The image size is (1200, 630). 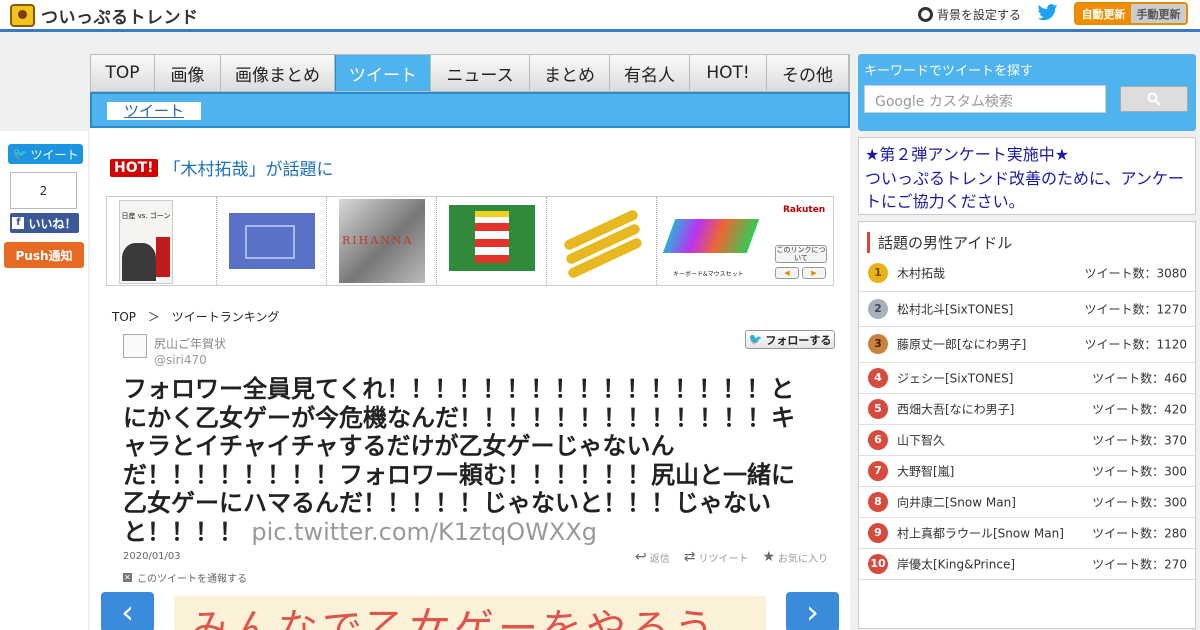 I want to click on keyboard-caption: キーボード&マウスセット, so click(x=708, y=274).